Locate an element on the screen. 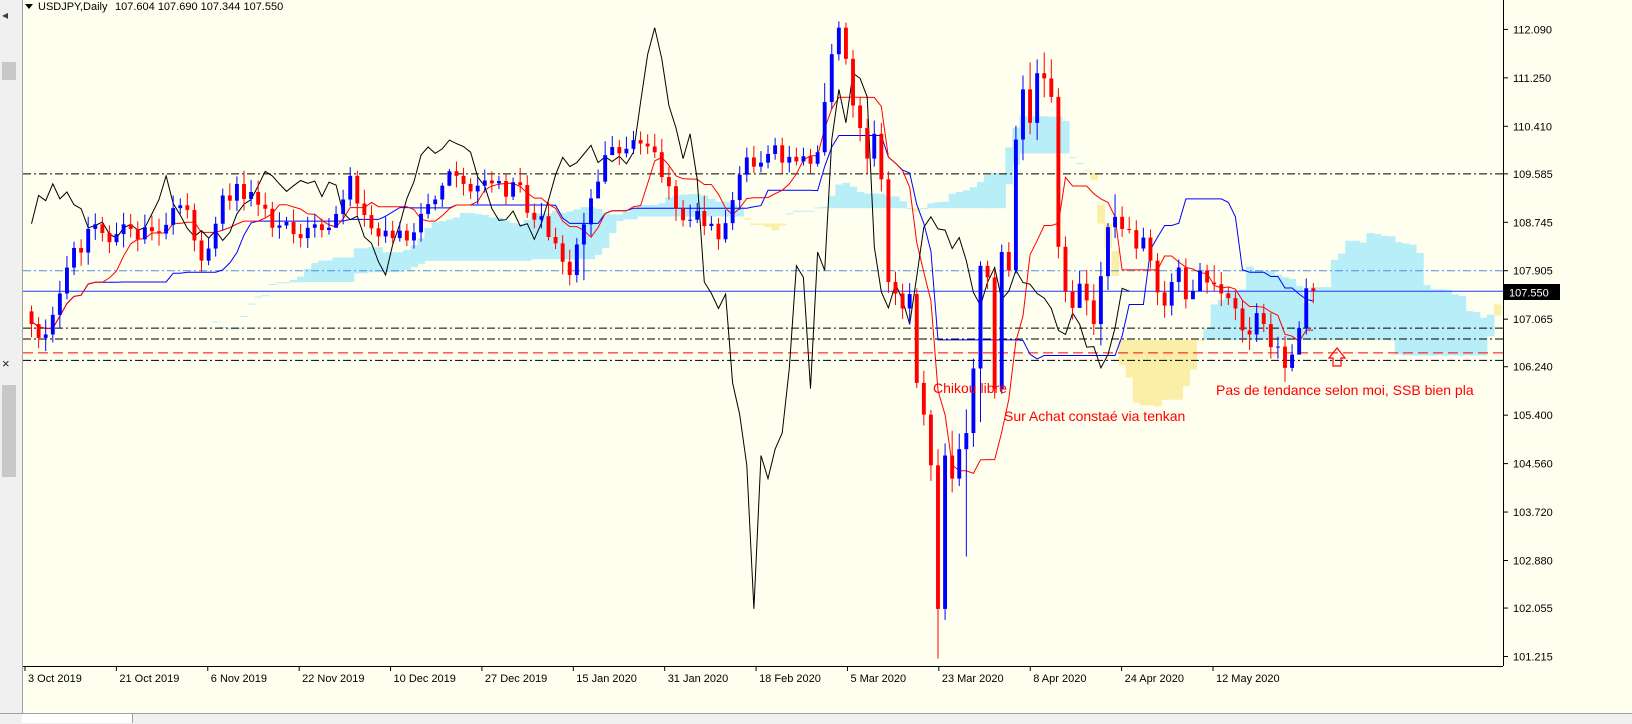 This screenshot has width=1632, height=724. side-scrollbar-thumb is located at coordinates (9, 71).